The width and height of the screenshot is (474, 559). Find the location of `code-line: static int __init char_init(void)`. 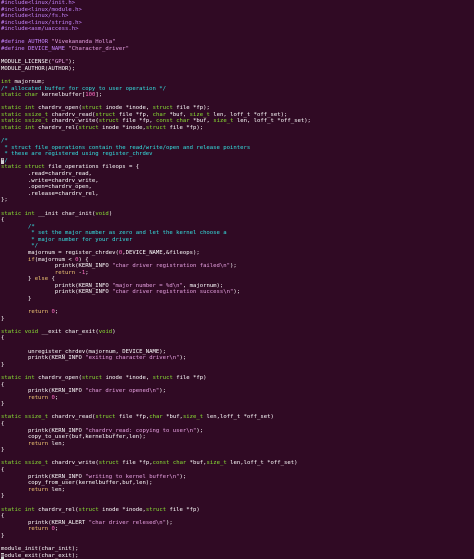

code-line: static int __init char_init(void) is located at coordinates (237, 214).